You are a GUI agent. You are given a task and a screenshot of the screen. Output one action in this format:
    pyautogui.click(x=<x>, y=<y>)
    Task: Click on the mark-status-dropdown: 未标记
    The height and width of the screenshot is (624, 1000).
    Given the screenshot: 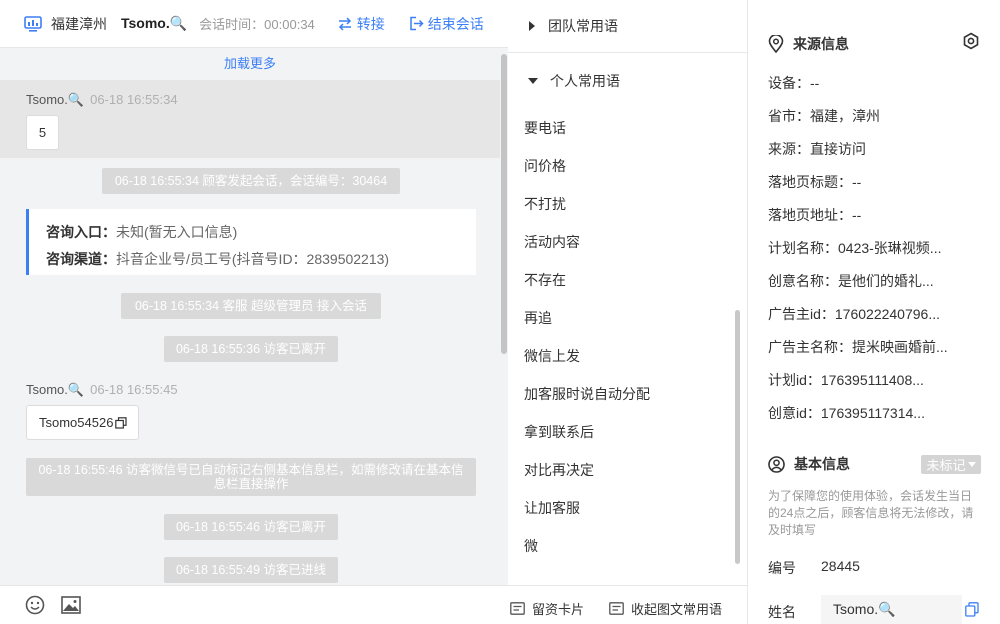 What is the action you would take?
    pyautogui.click(x=951, y=464)
    